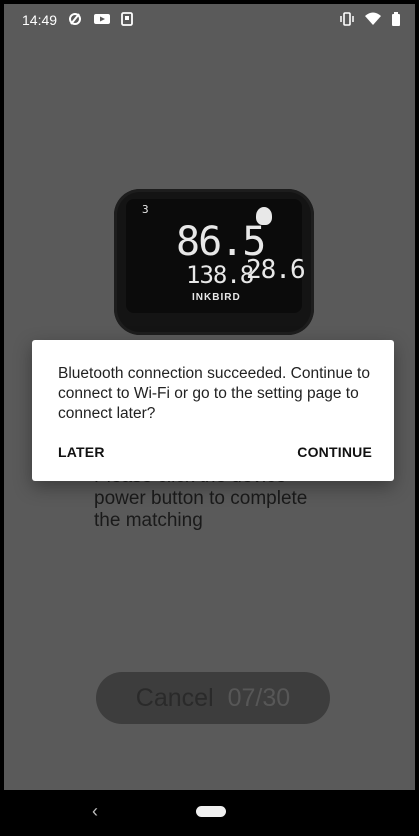 Image resolution: width=419 pixels, height=836 pixels. I want to click on later-button: LATER, so click(81, 452).